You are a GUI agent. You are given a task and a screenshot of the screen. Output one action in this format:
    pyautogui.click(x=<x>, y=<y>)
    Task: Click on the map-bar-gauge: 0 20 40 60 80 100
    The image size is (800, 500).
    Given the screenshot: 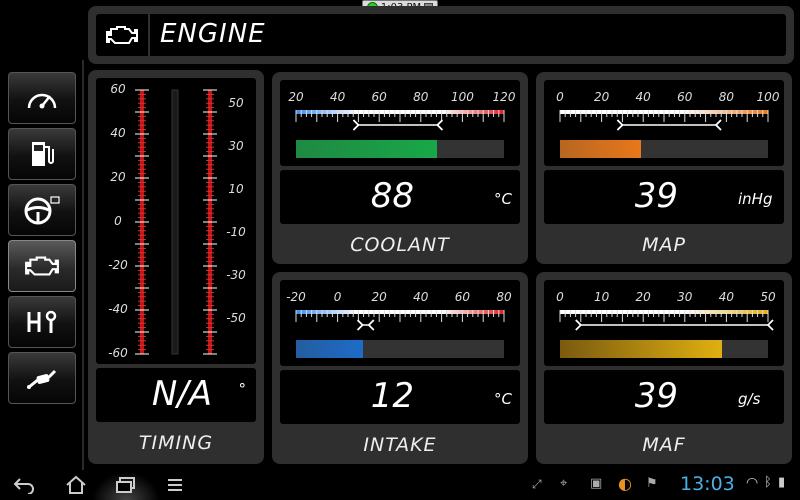 What is the action you would take?
    pyautogui.click(x=664, y=123)
    